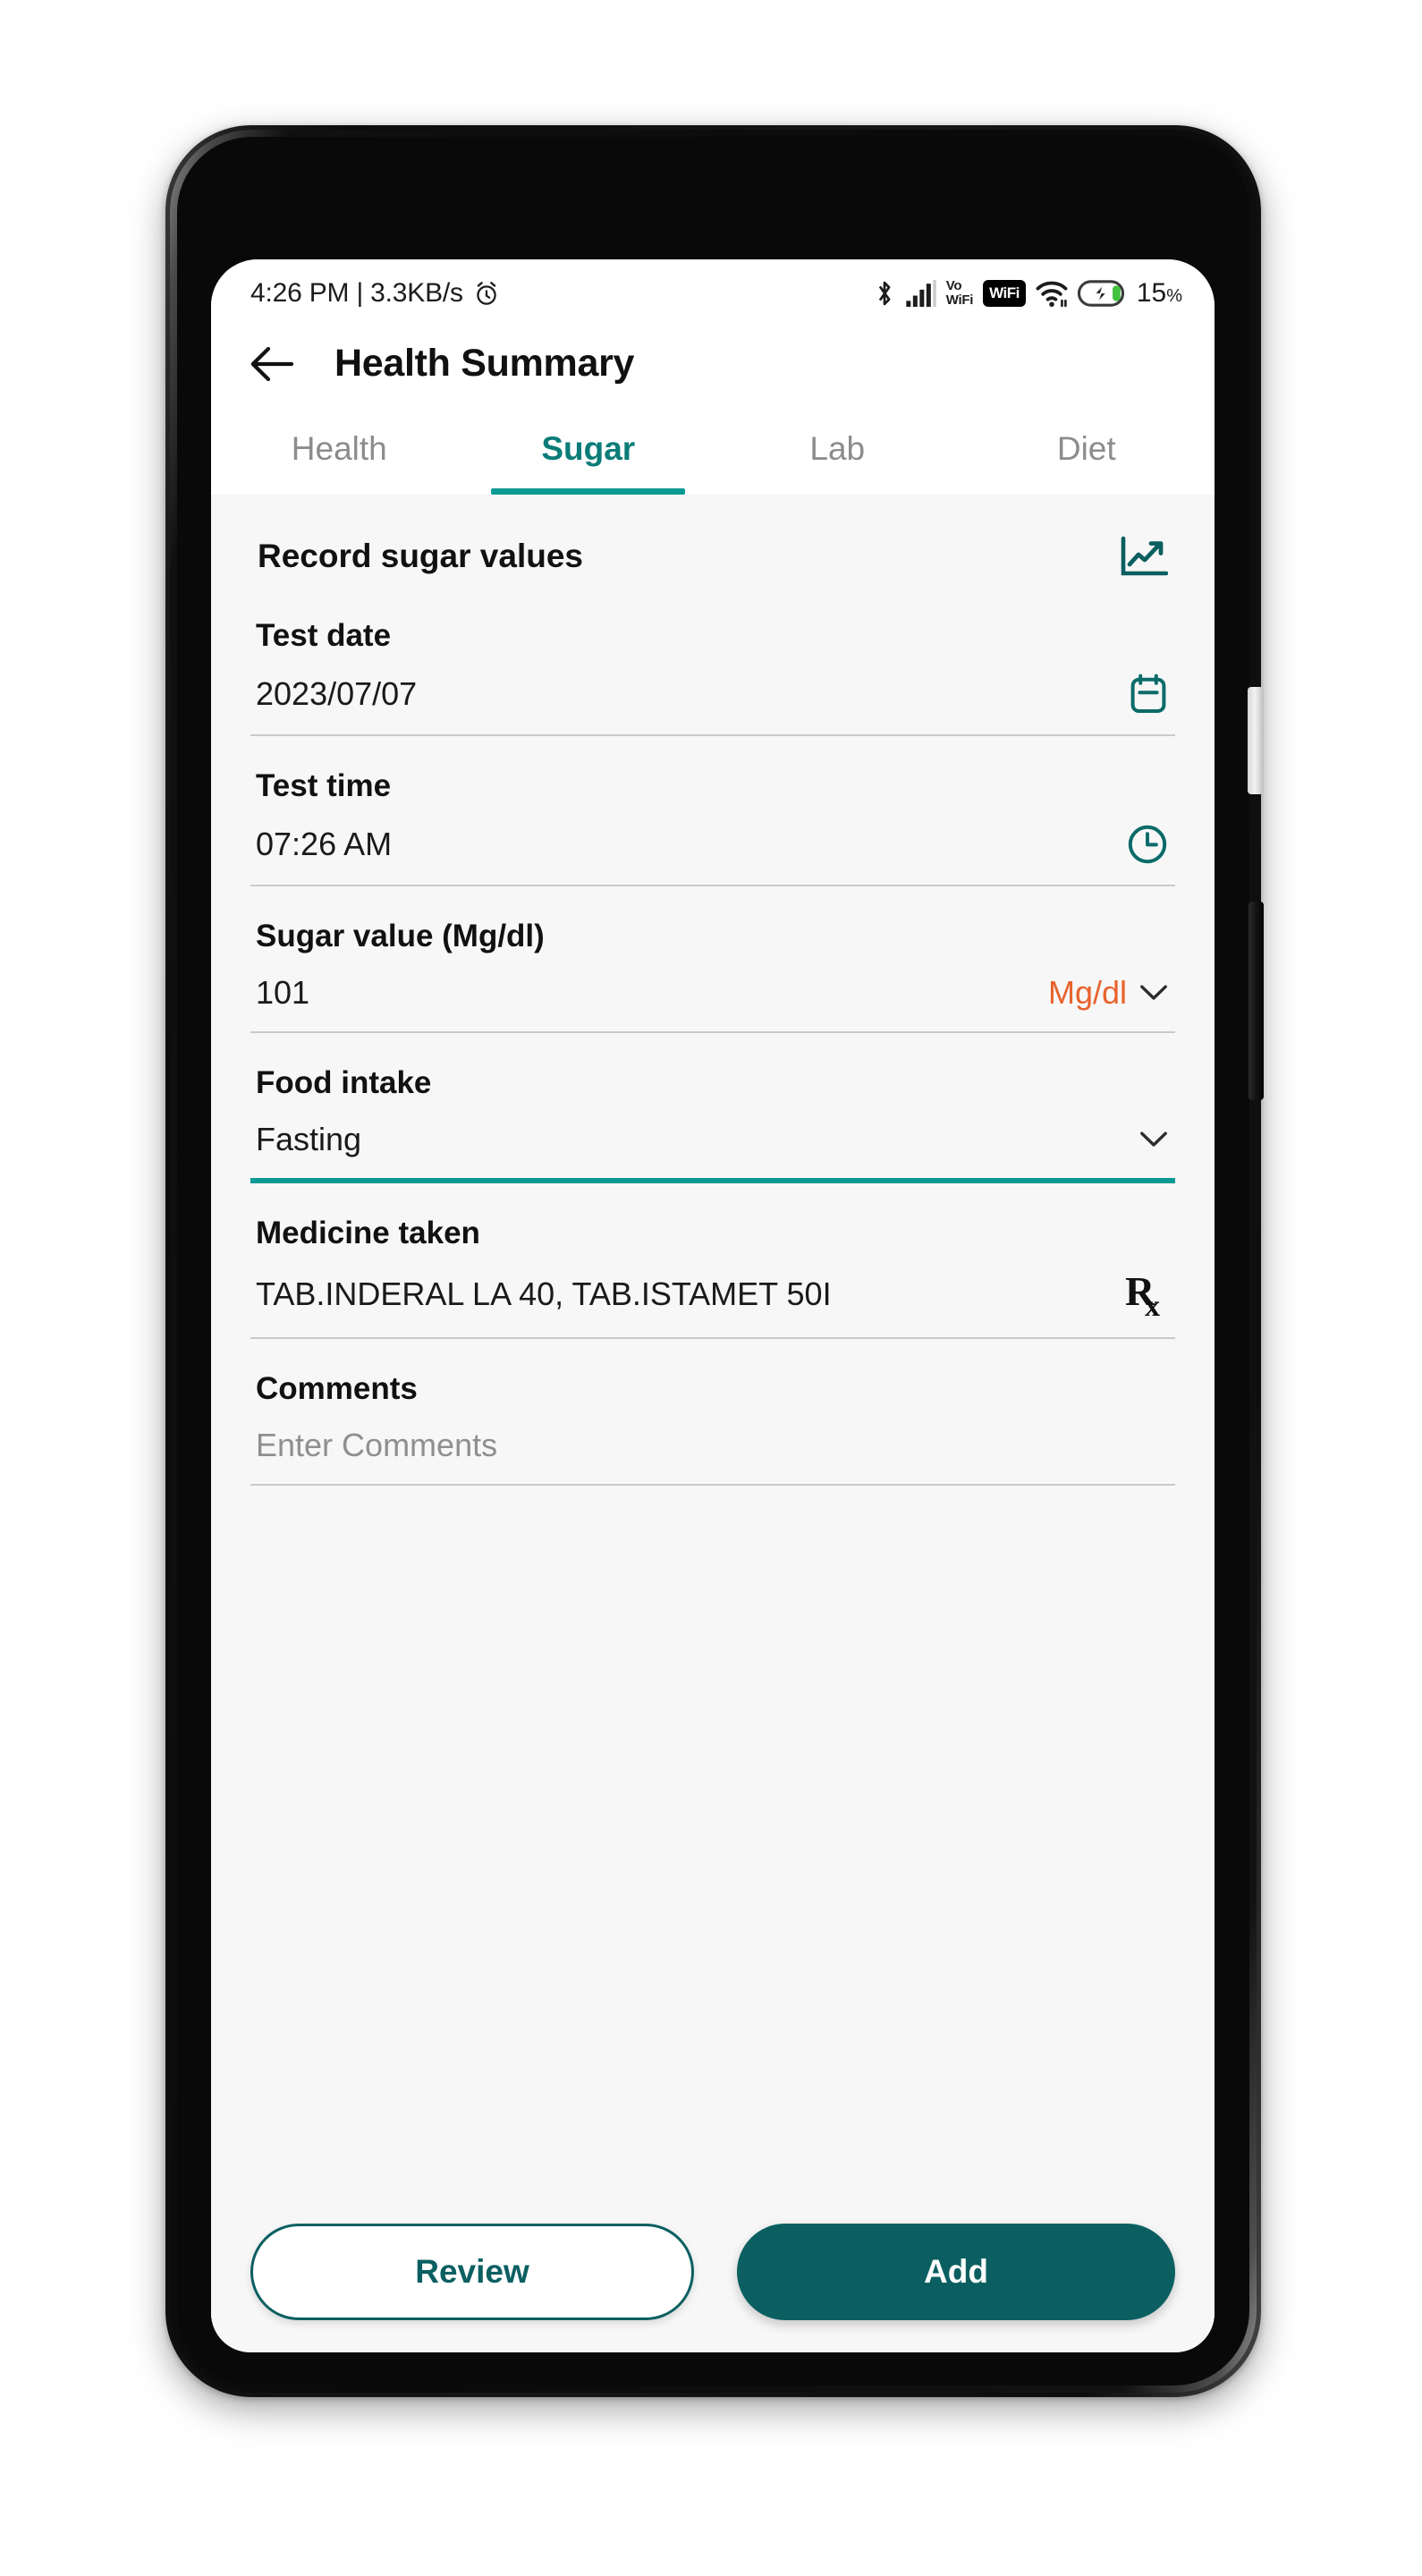  I want to click on test-date-label: Test date, so click(324, 635).